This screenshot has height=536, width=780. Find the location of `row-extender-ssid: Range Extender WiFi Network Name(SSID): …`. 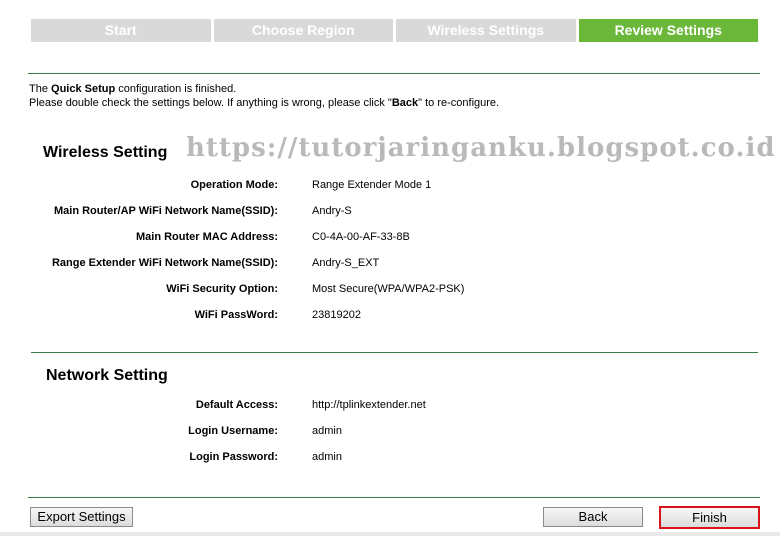

row-extender-ssid: Range Extender WiFi Network Name(SSID): … is located at coordinates (390, 265).